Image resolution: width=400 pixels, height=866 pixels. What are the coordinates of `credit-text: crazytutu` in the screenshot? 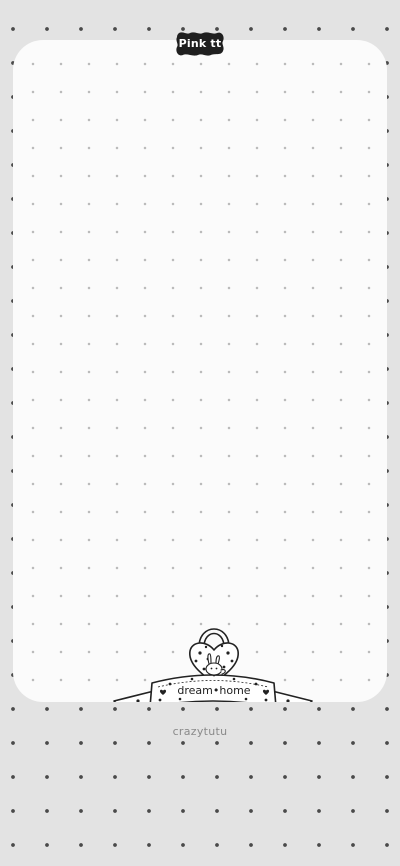 It's located at (200, 731).